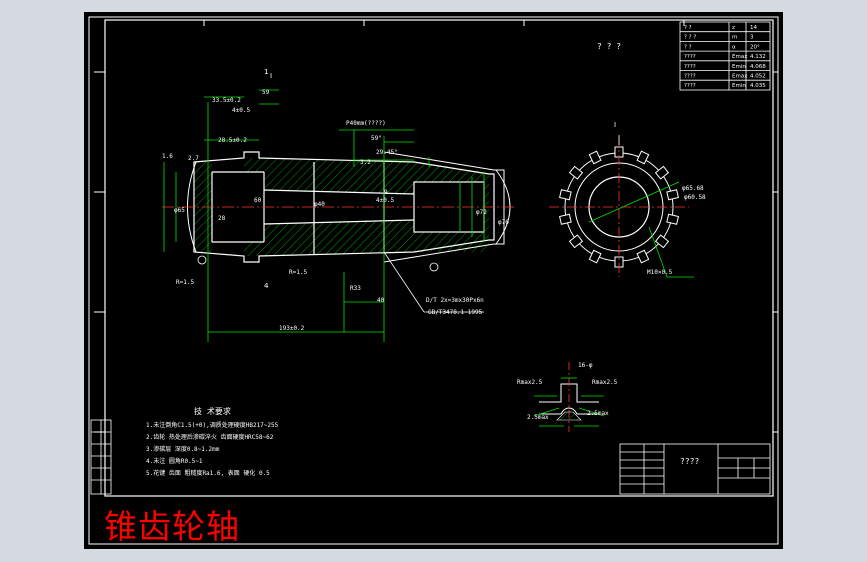 This screenshot has width=867, height=562. What do you see at coordinates (266, 286) in the screenshot?
I see `section-label: 4` at bounding box center [266, 286].